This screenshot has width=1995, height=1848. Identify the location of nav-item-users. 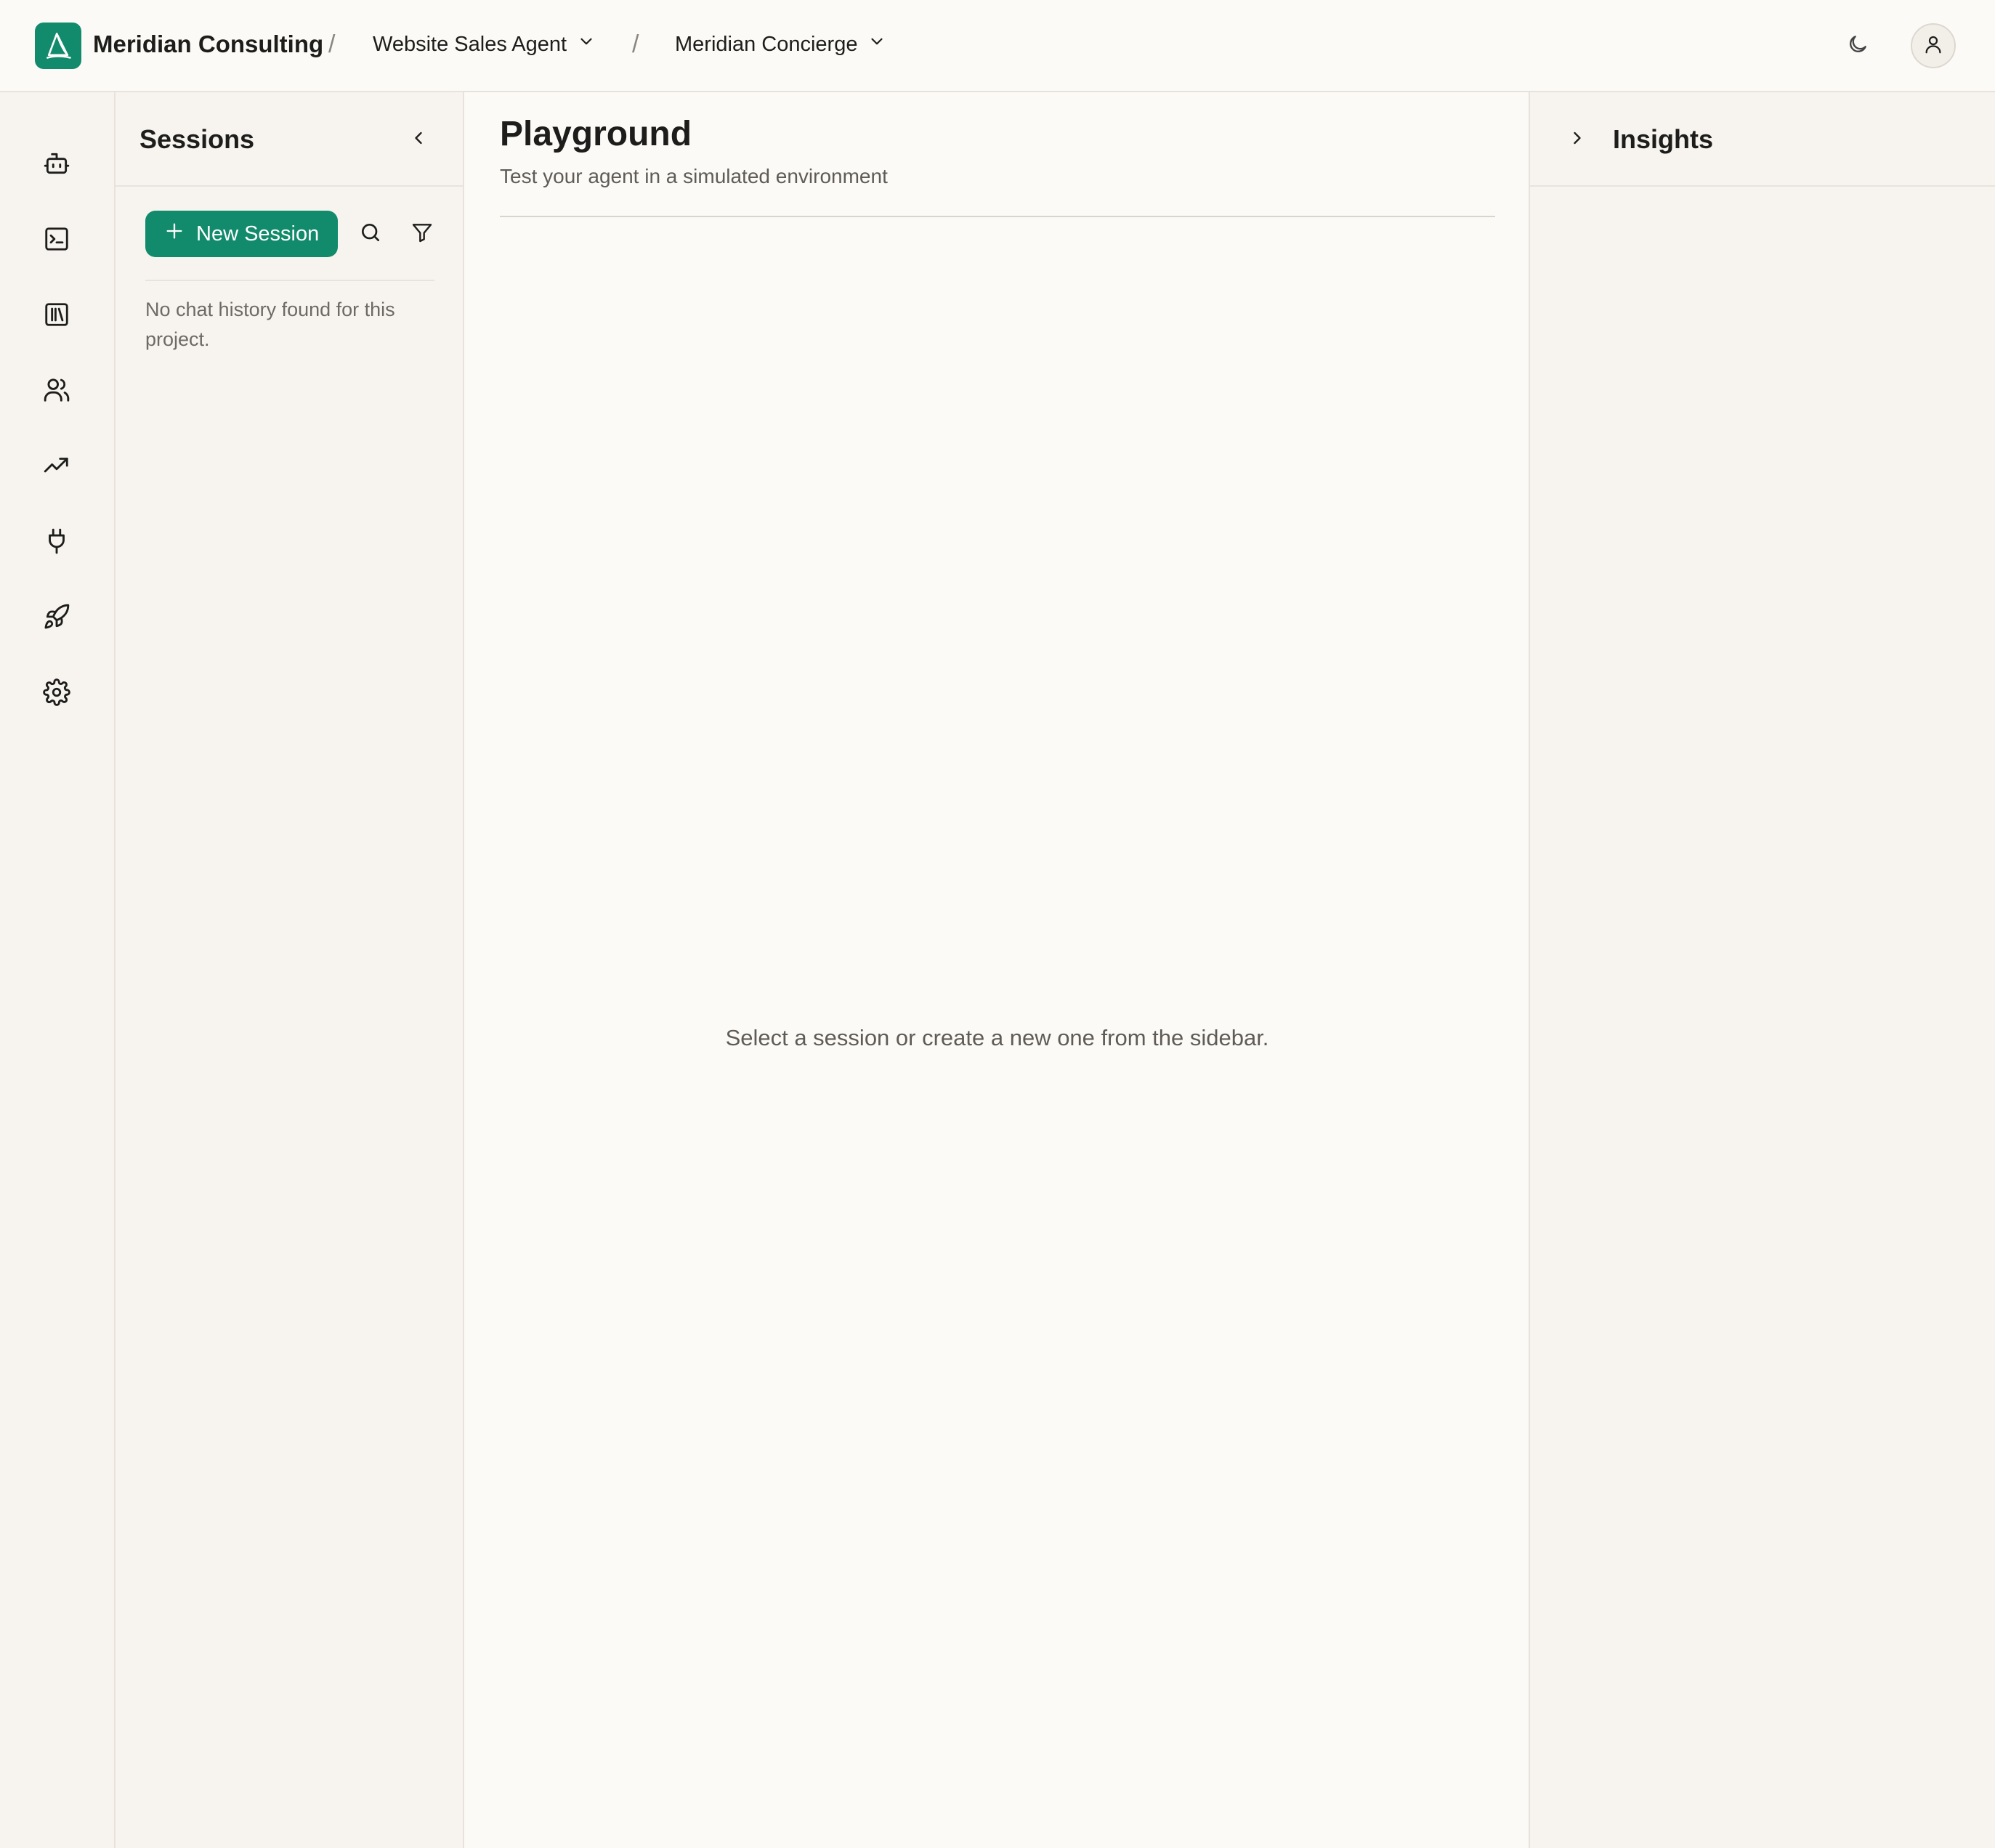
(56, 391).